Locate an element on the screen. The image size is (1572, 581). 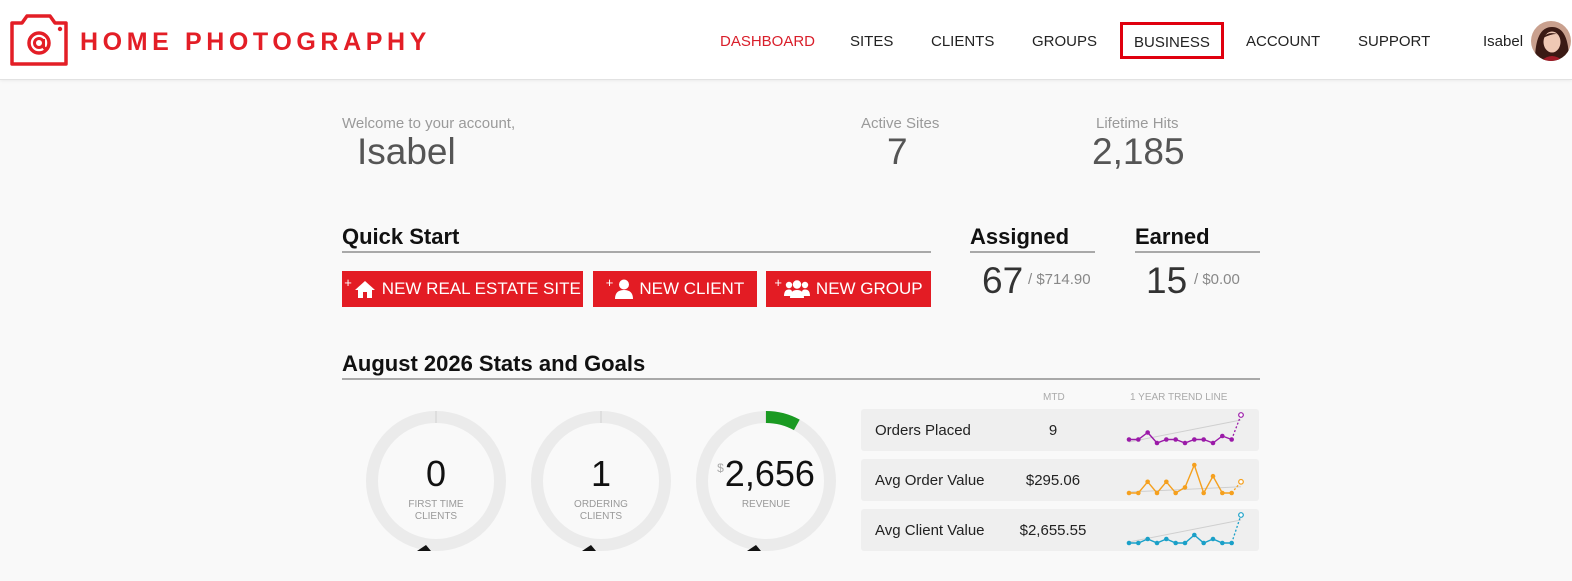
revenue-gauge: $2,656 REVENUE is located at coordinates (766, 481).